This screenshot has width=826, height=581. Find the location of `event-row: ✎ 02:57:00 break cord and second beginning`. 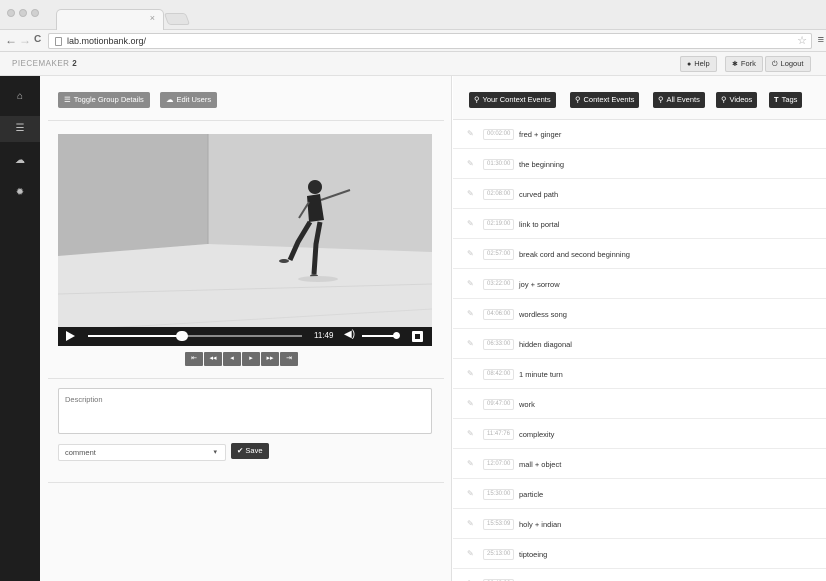

event-row: ✎ 02:57:00 break cord and second beginning is located at coordinates (639, 254).